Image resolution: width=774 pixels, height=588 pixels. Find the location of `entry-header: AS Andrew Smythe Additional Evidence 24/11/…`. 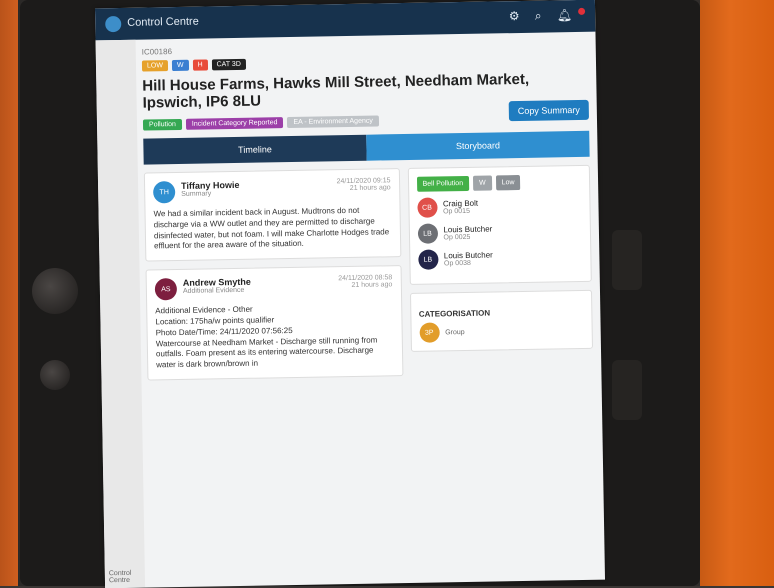

entry-header: AS Andrew Smythe Additional Evidence 24/11/… is located at coordinates (273, 287).